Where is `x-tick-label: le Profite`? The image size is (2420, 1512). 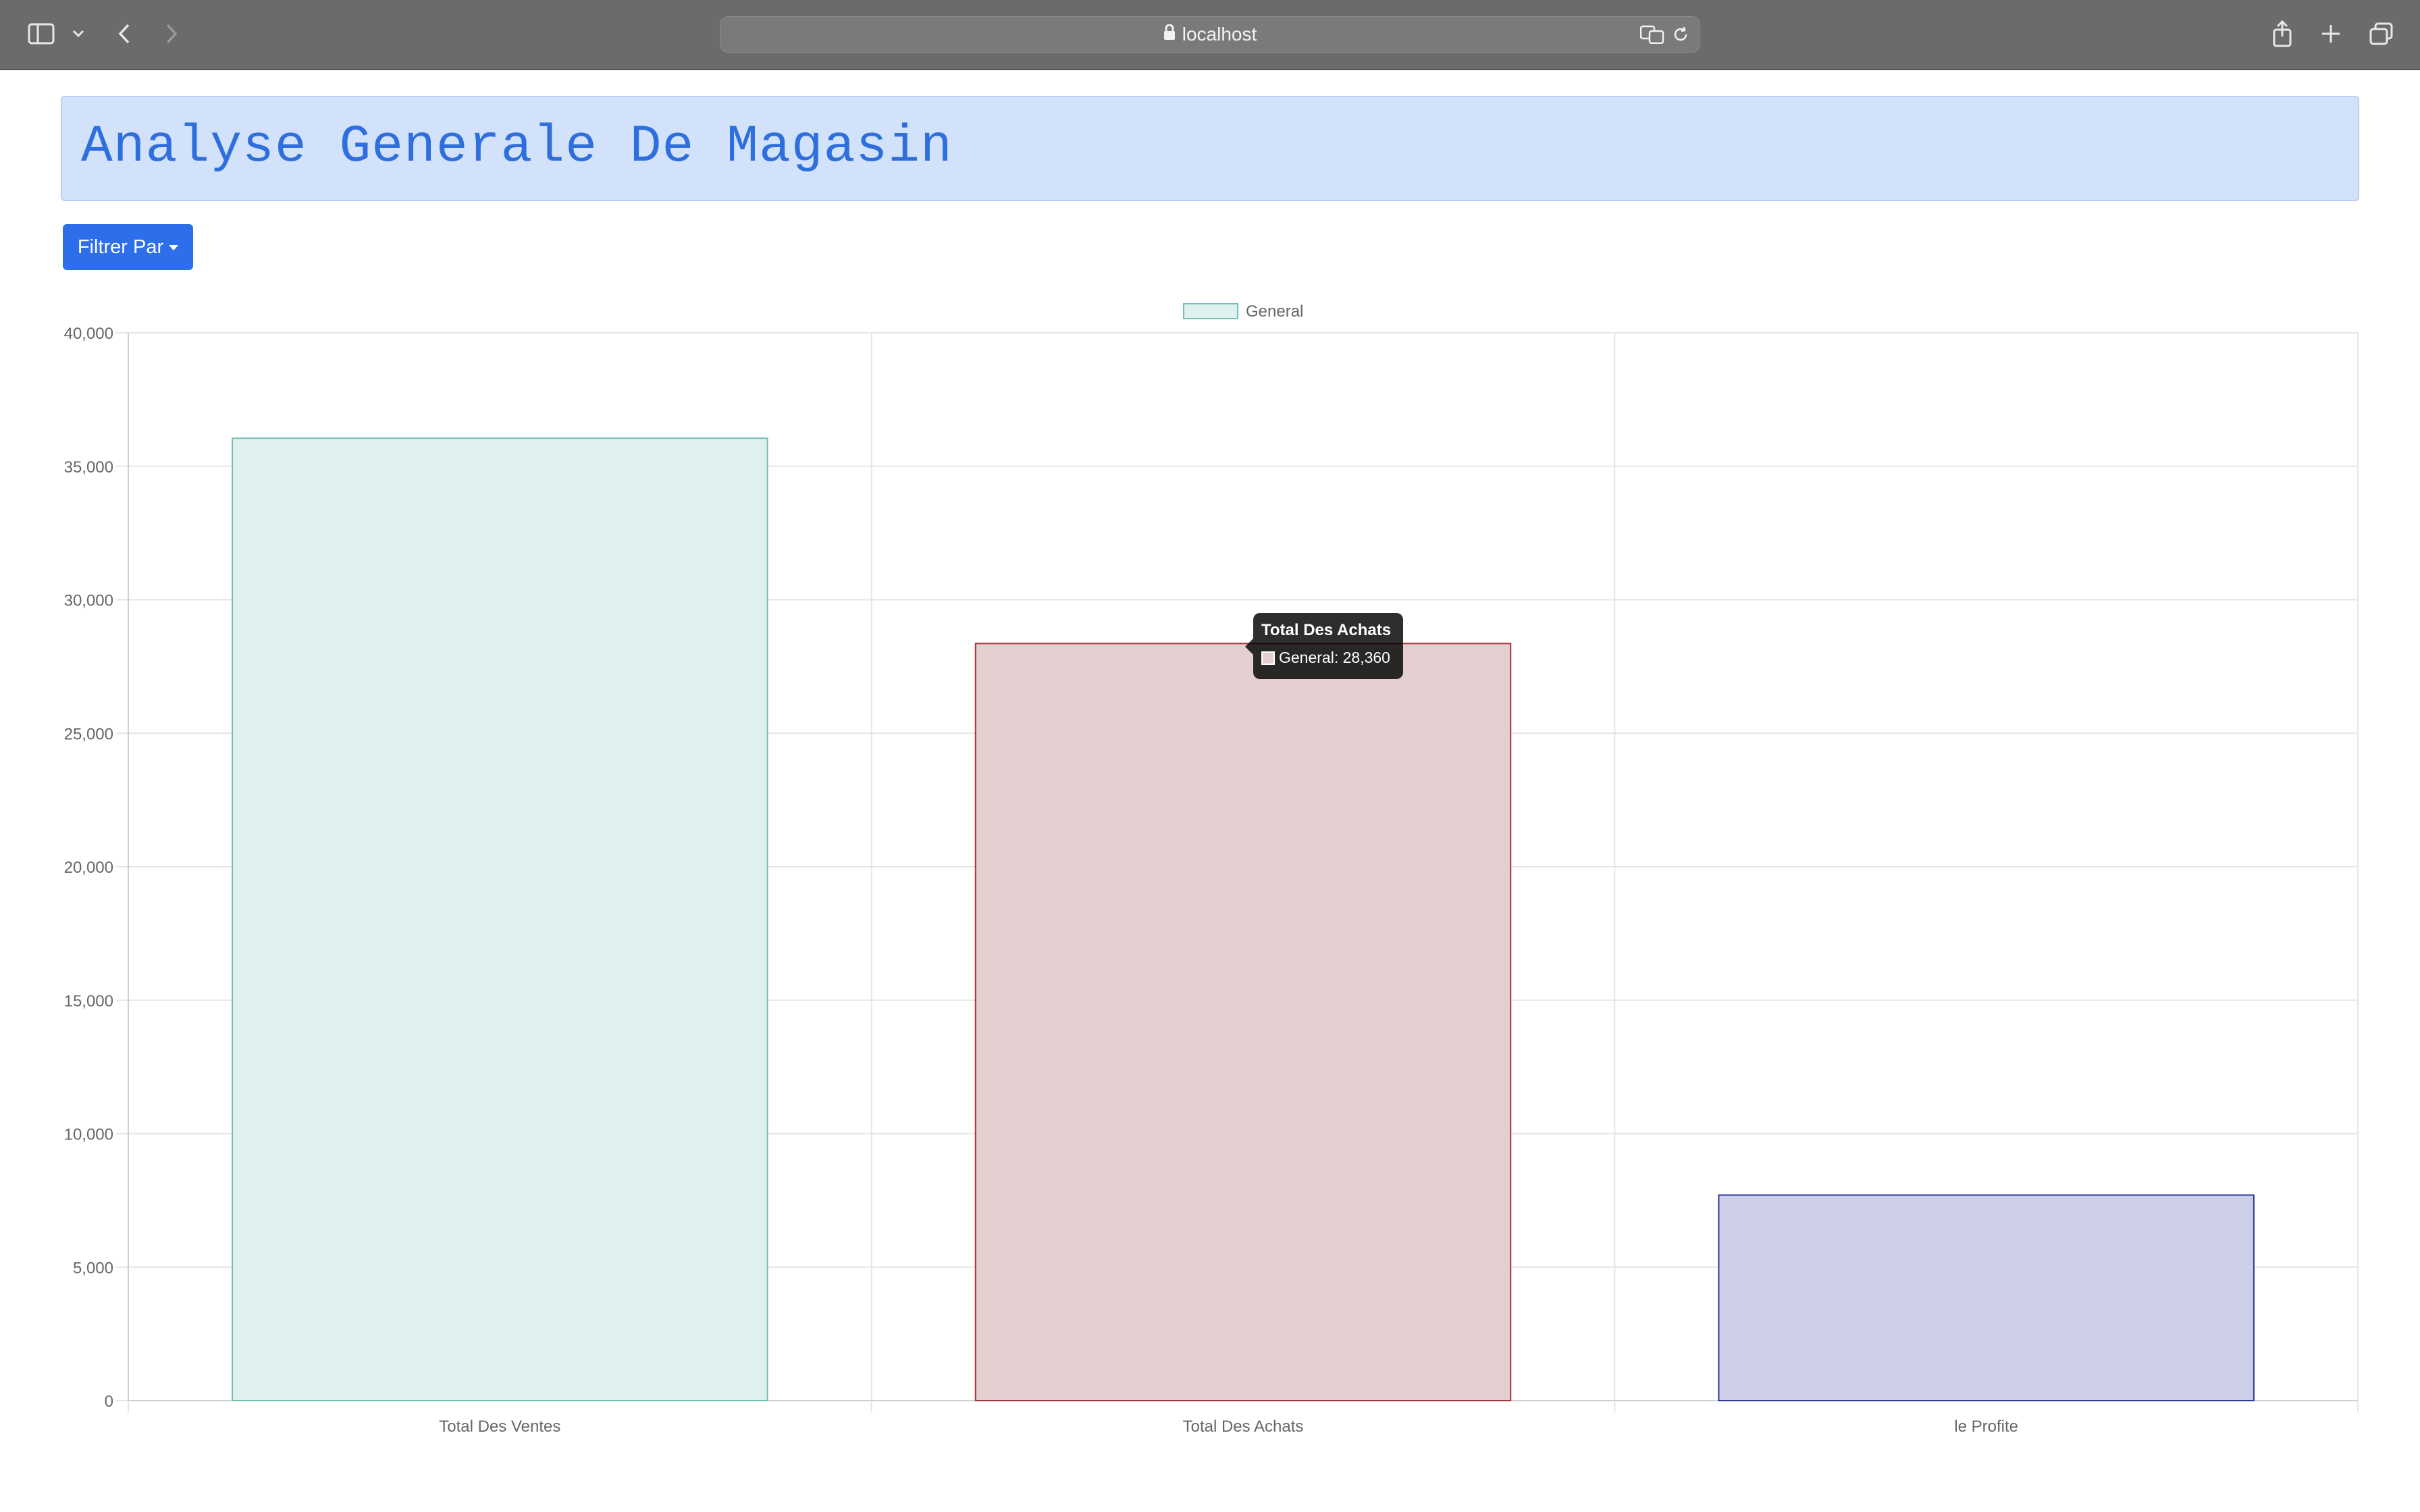 x-tick-label: le Profite is located at coordinates (1986, 1427).